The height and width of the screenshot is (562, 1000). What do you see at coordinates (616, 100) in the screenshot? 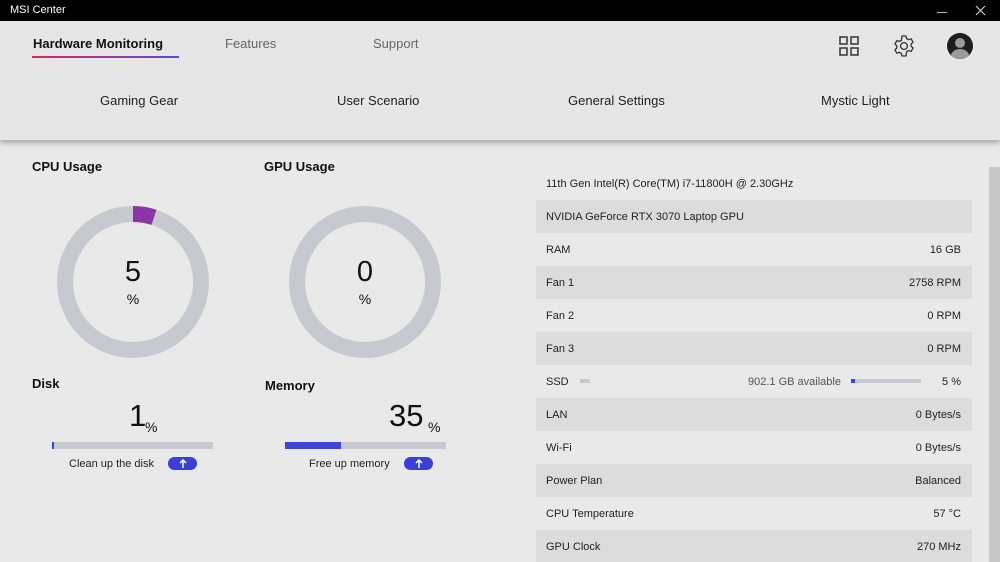
I see `subnav-general-settings: General Settings` at bounding box center [616, 100].